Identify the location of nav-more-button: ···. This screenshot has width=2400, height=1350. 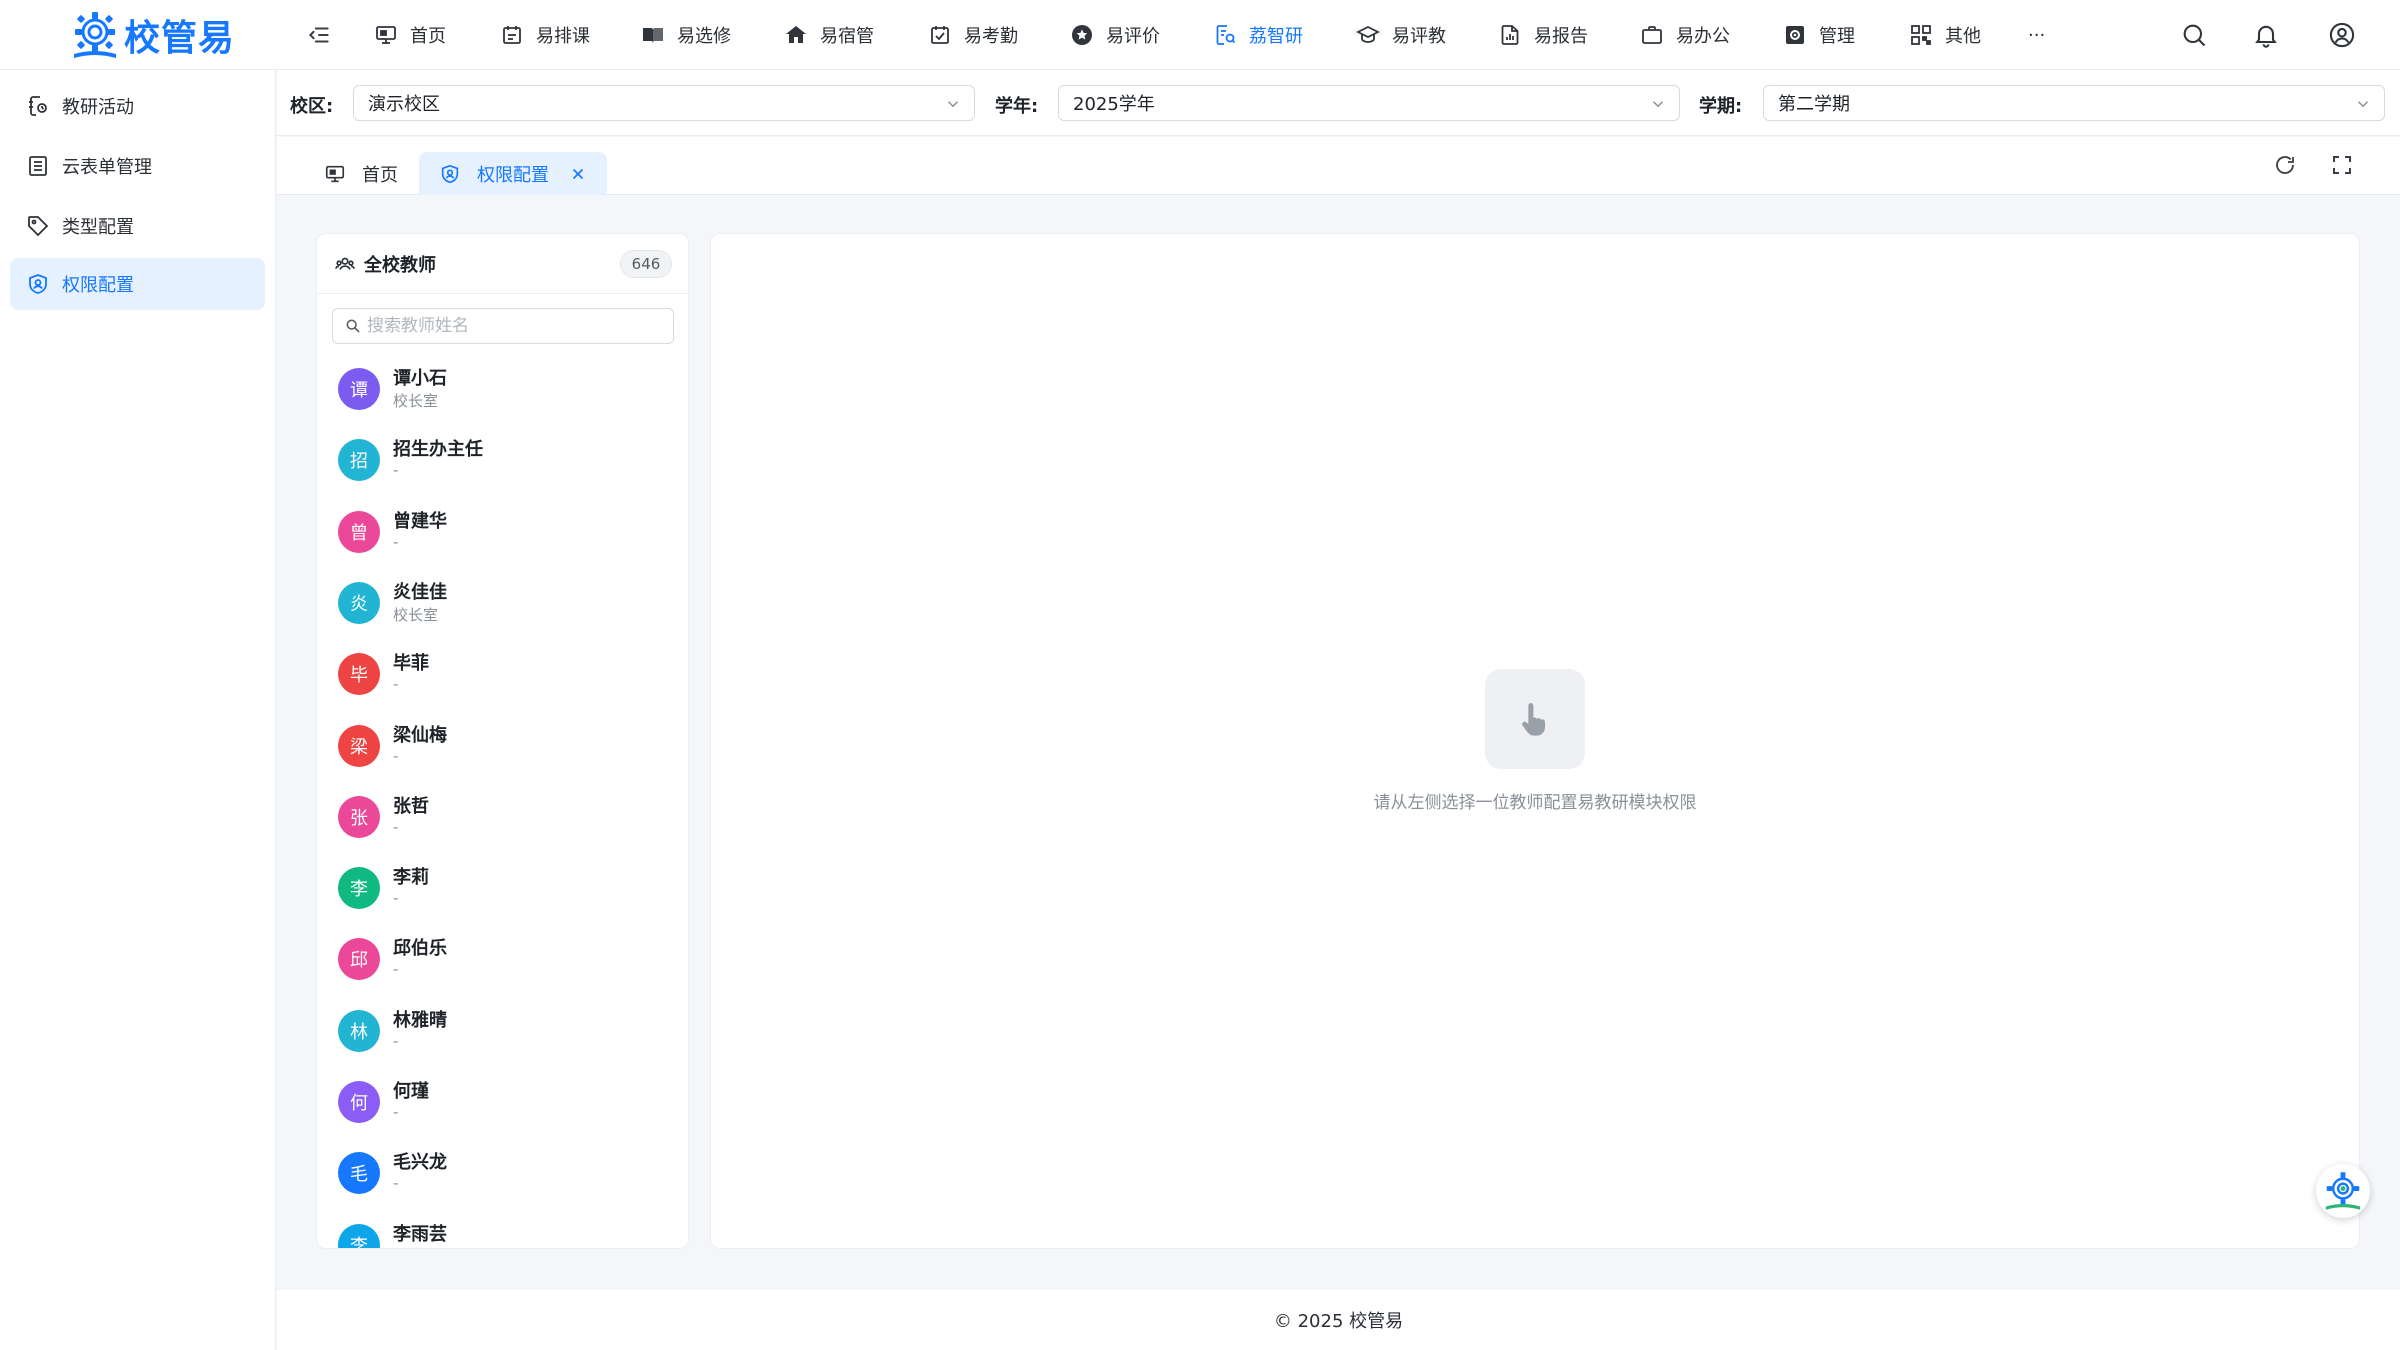
(2036, 35).